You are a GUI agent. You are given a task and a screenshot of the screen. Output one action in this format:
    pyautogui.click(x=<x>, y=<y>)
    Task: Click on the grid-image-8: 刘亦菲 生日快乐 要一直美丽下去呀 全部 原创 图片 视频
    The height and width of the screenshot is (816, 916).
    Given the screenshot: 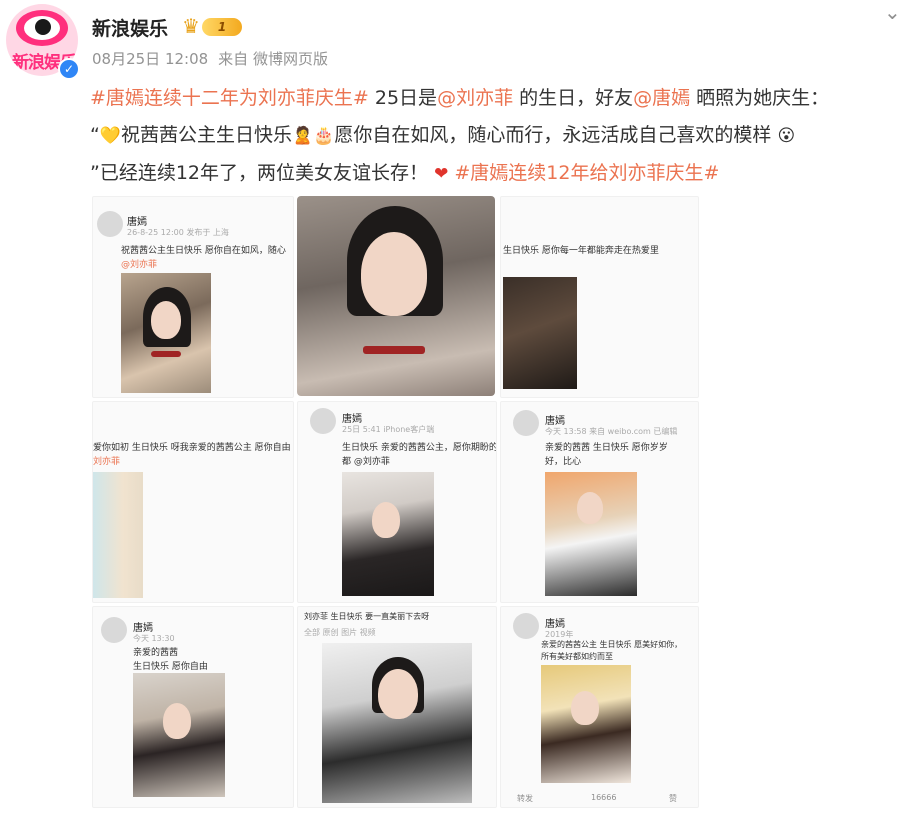 What is the action you would take?
    pyautogui.click(x=397, y=707)
    